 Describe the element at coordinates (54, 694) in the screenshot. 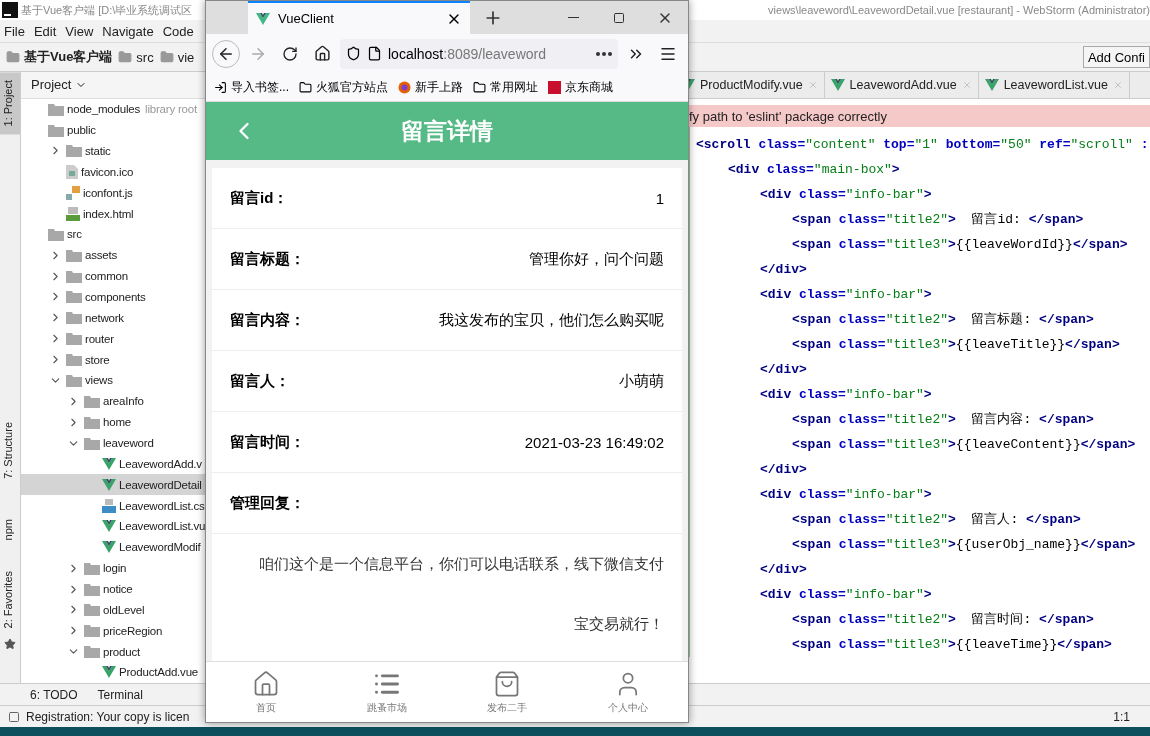

I see `tool-window-tab: 6: TODO` at that location.